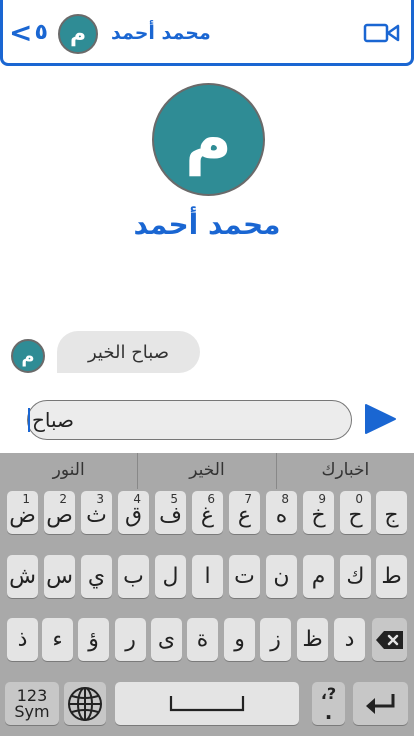 This screenshot has height=736, width=414. What do you see at coordinates (239, 639) in the screenshot?
I see `key: و` at bounding box center [239, 639].